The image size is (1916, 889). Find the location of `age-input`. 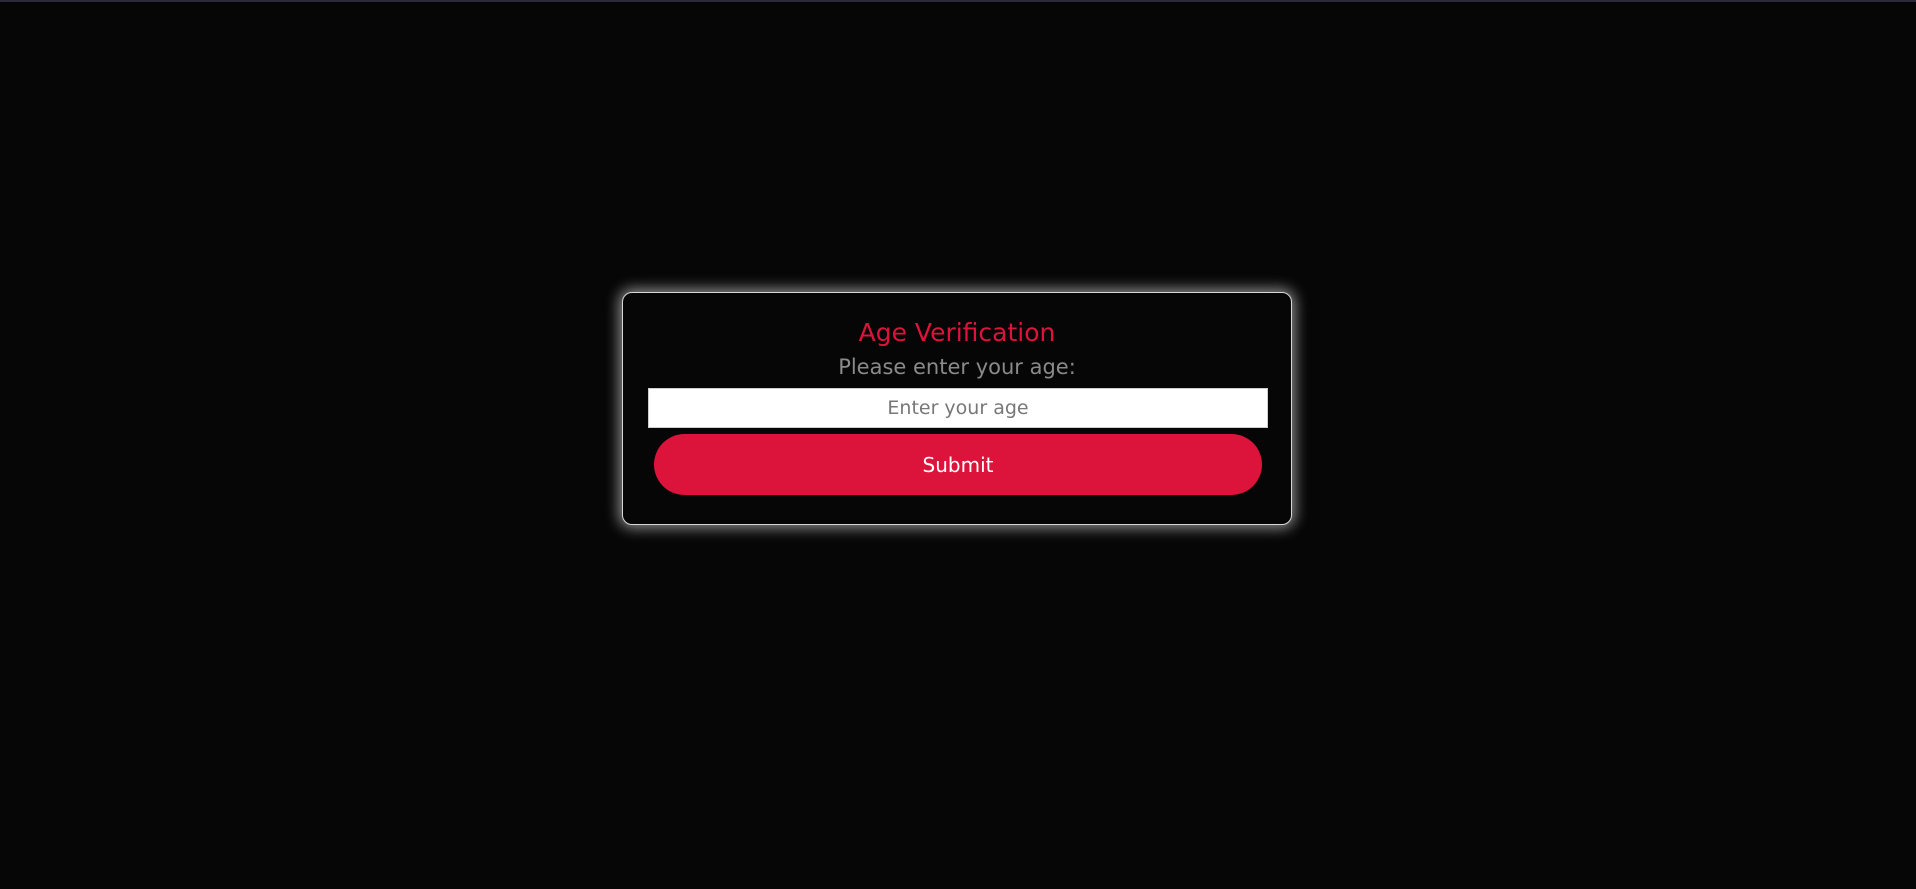

age-input is located at coordinates (958, 408).